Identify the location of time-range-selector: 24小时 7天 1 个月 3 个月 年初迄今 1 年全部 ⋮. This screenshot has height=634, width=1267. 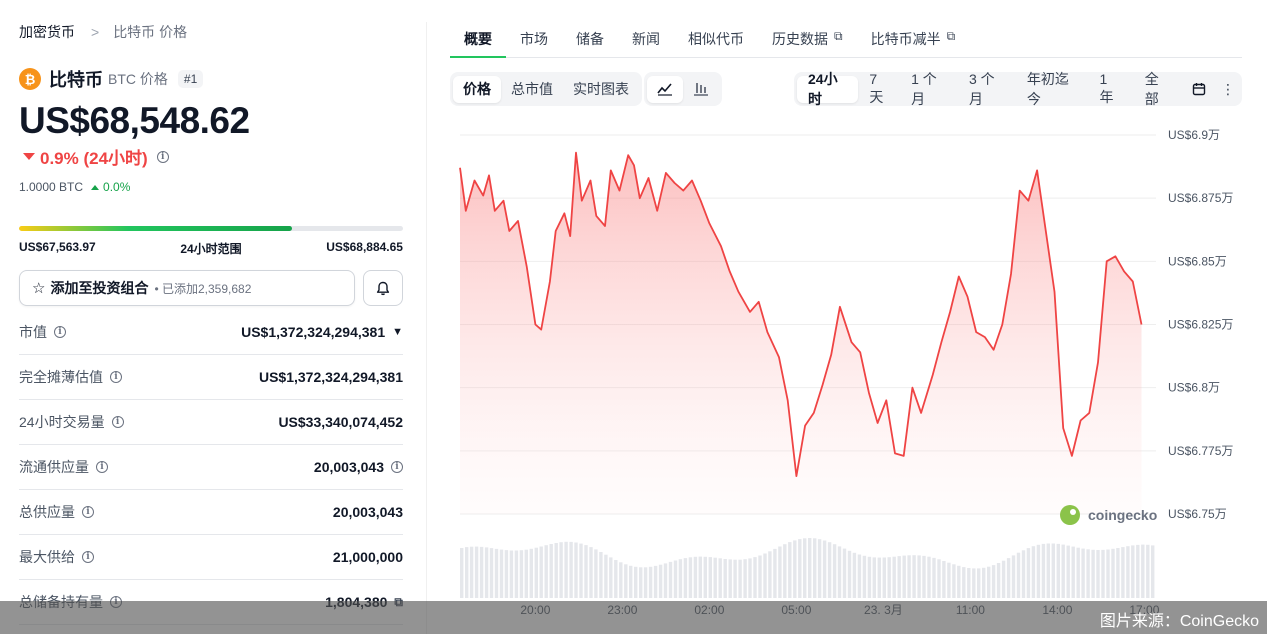
(1018, 89).